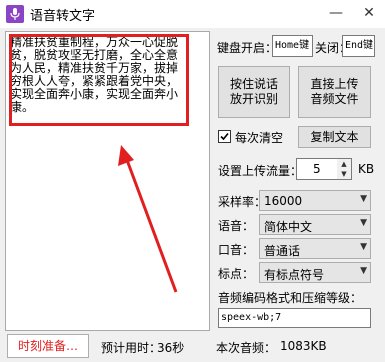 Image resolution: width=385 pixels, height=362 pixels. What do you see at coordinates (148, 219) in the screenshot?
I see `annotation-arrow` at bounding box center [148, 219].